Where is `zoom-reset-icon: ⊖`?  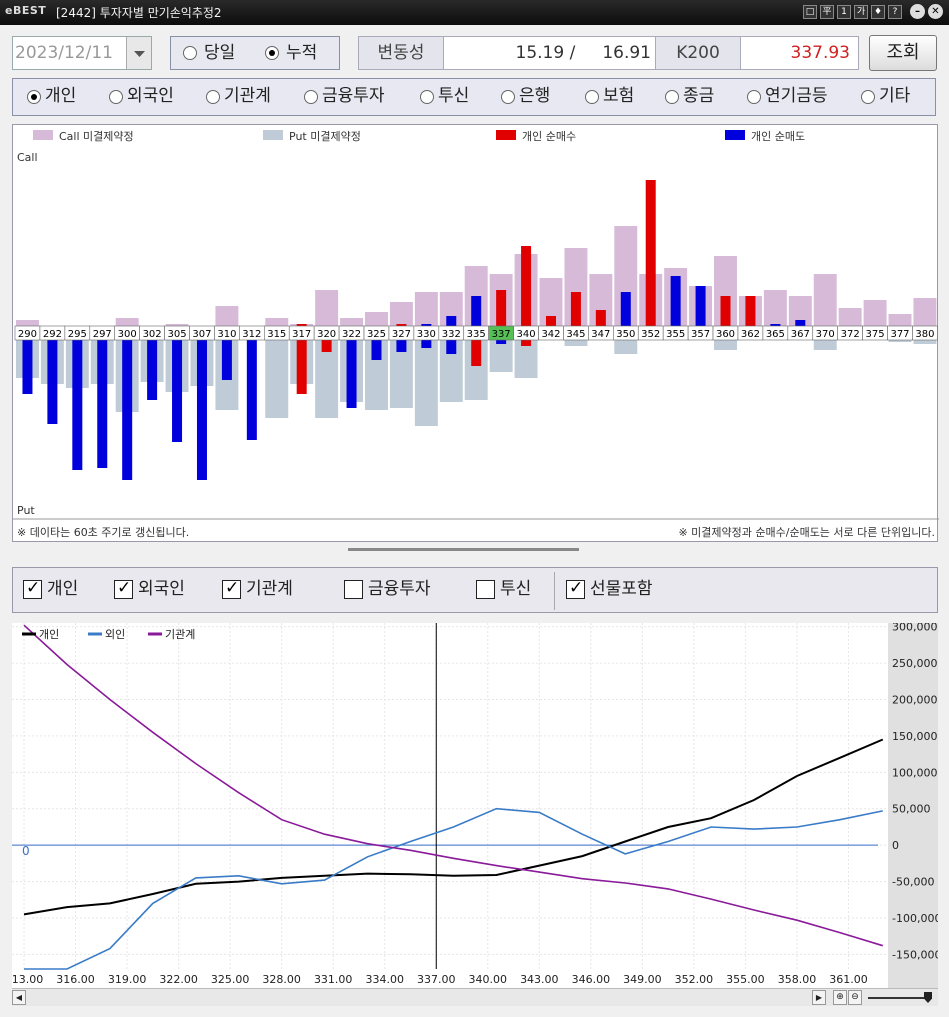 zoom-reset-icon: ⊖ is located at coordinates (855, 997).